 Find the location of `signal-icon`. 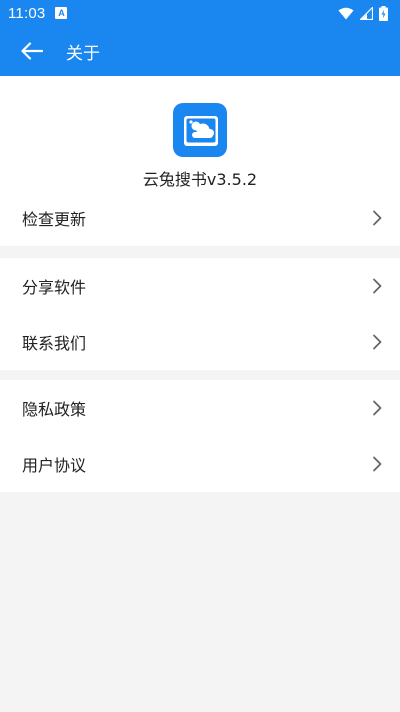

signal-icon is located at coordinates (366, 13).